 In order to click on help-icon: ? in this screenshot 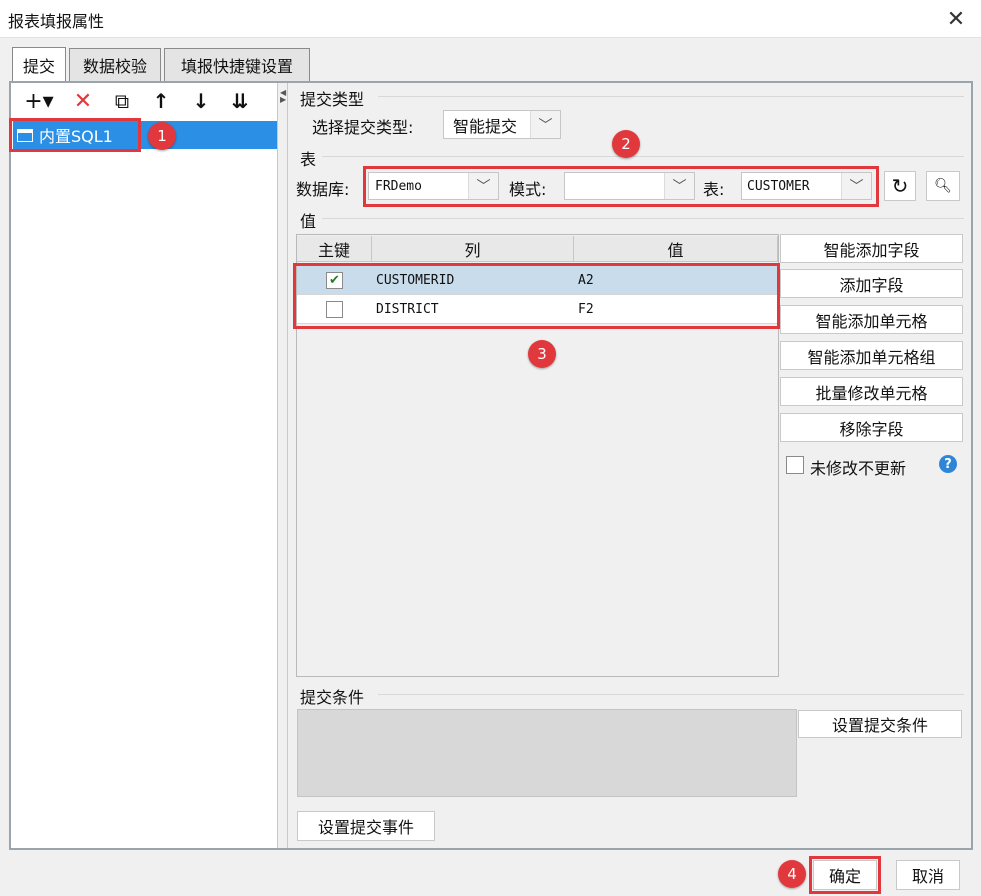, I will do `click(948, 464)`.